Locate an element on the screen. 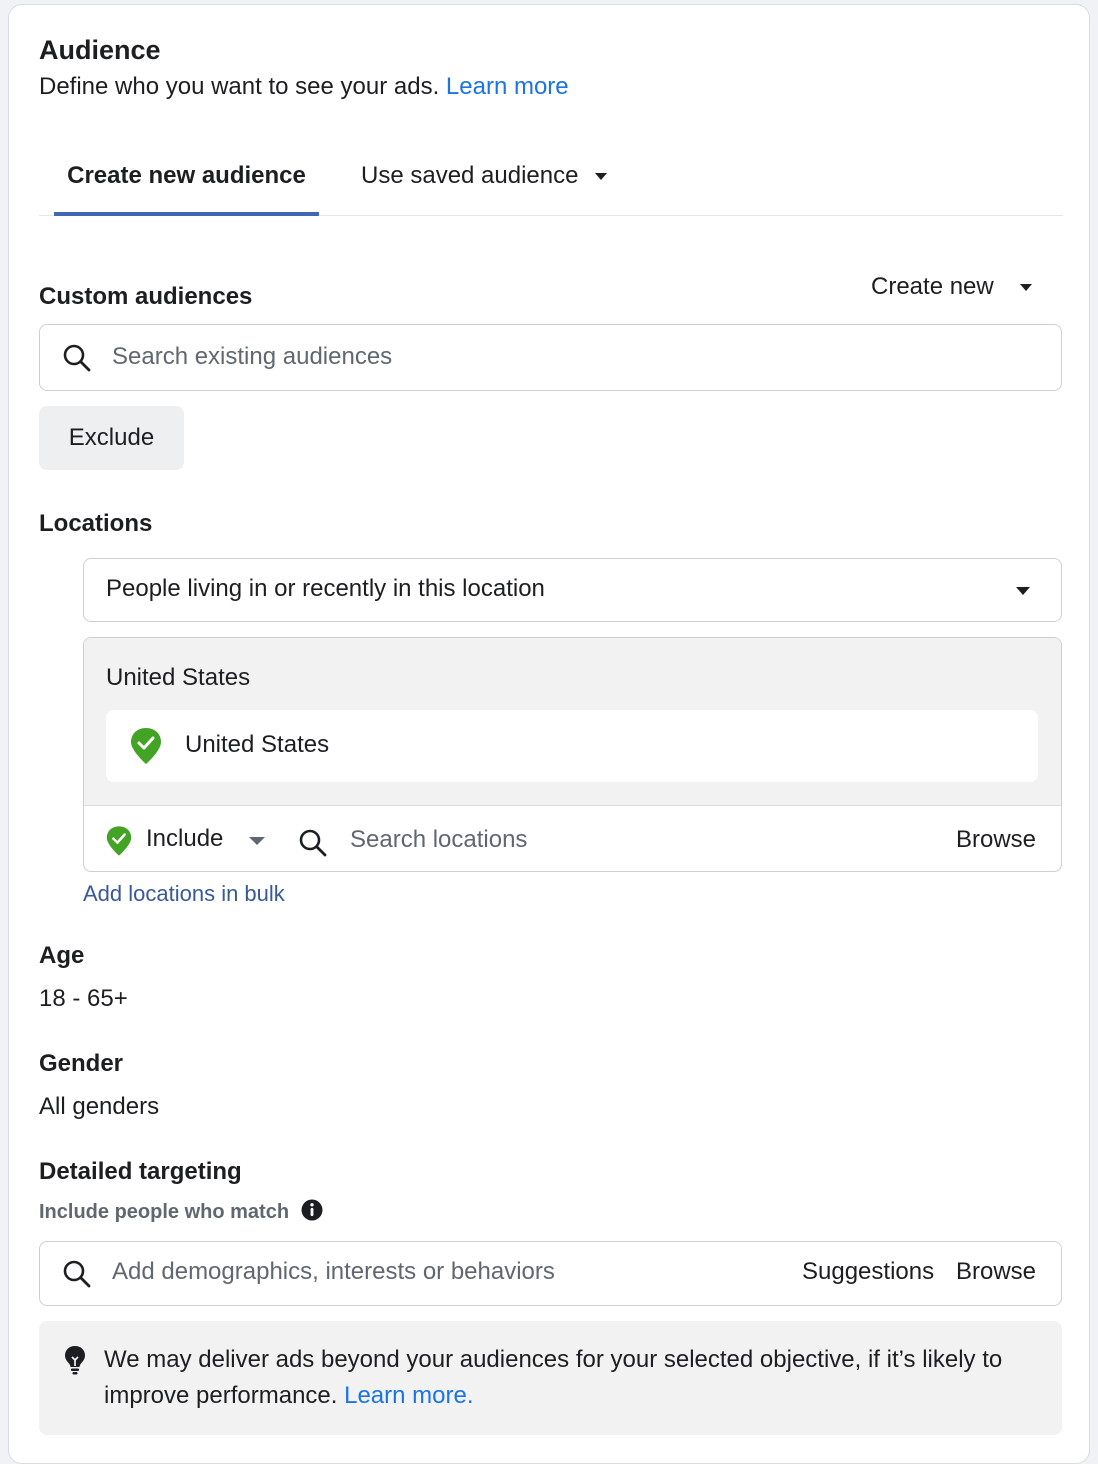 The width and height of the screenshot is (1098, 1464). create-new-label: Create new is located at coordinates (932, 286).